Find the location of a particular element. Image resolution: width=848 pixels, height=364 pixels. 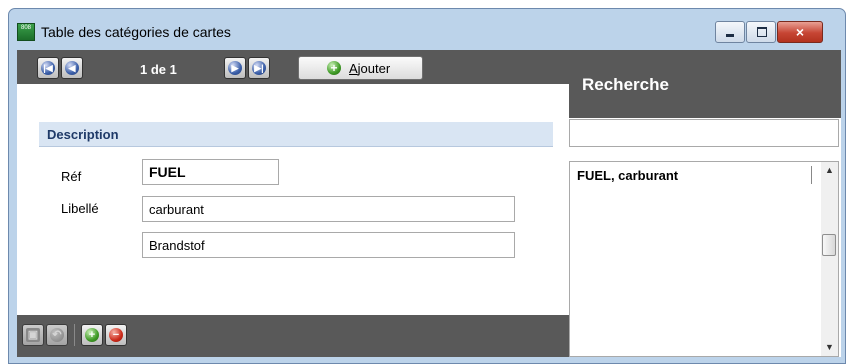

results-scrollbar: ▲ ▼ is located at coordinates (829, 259).